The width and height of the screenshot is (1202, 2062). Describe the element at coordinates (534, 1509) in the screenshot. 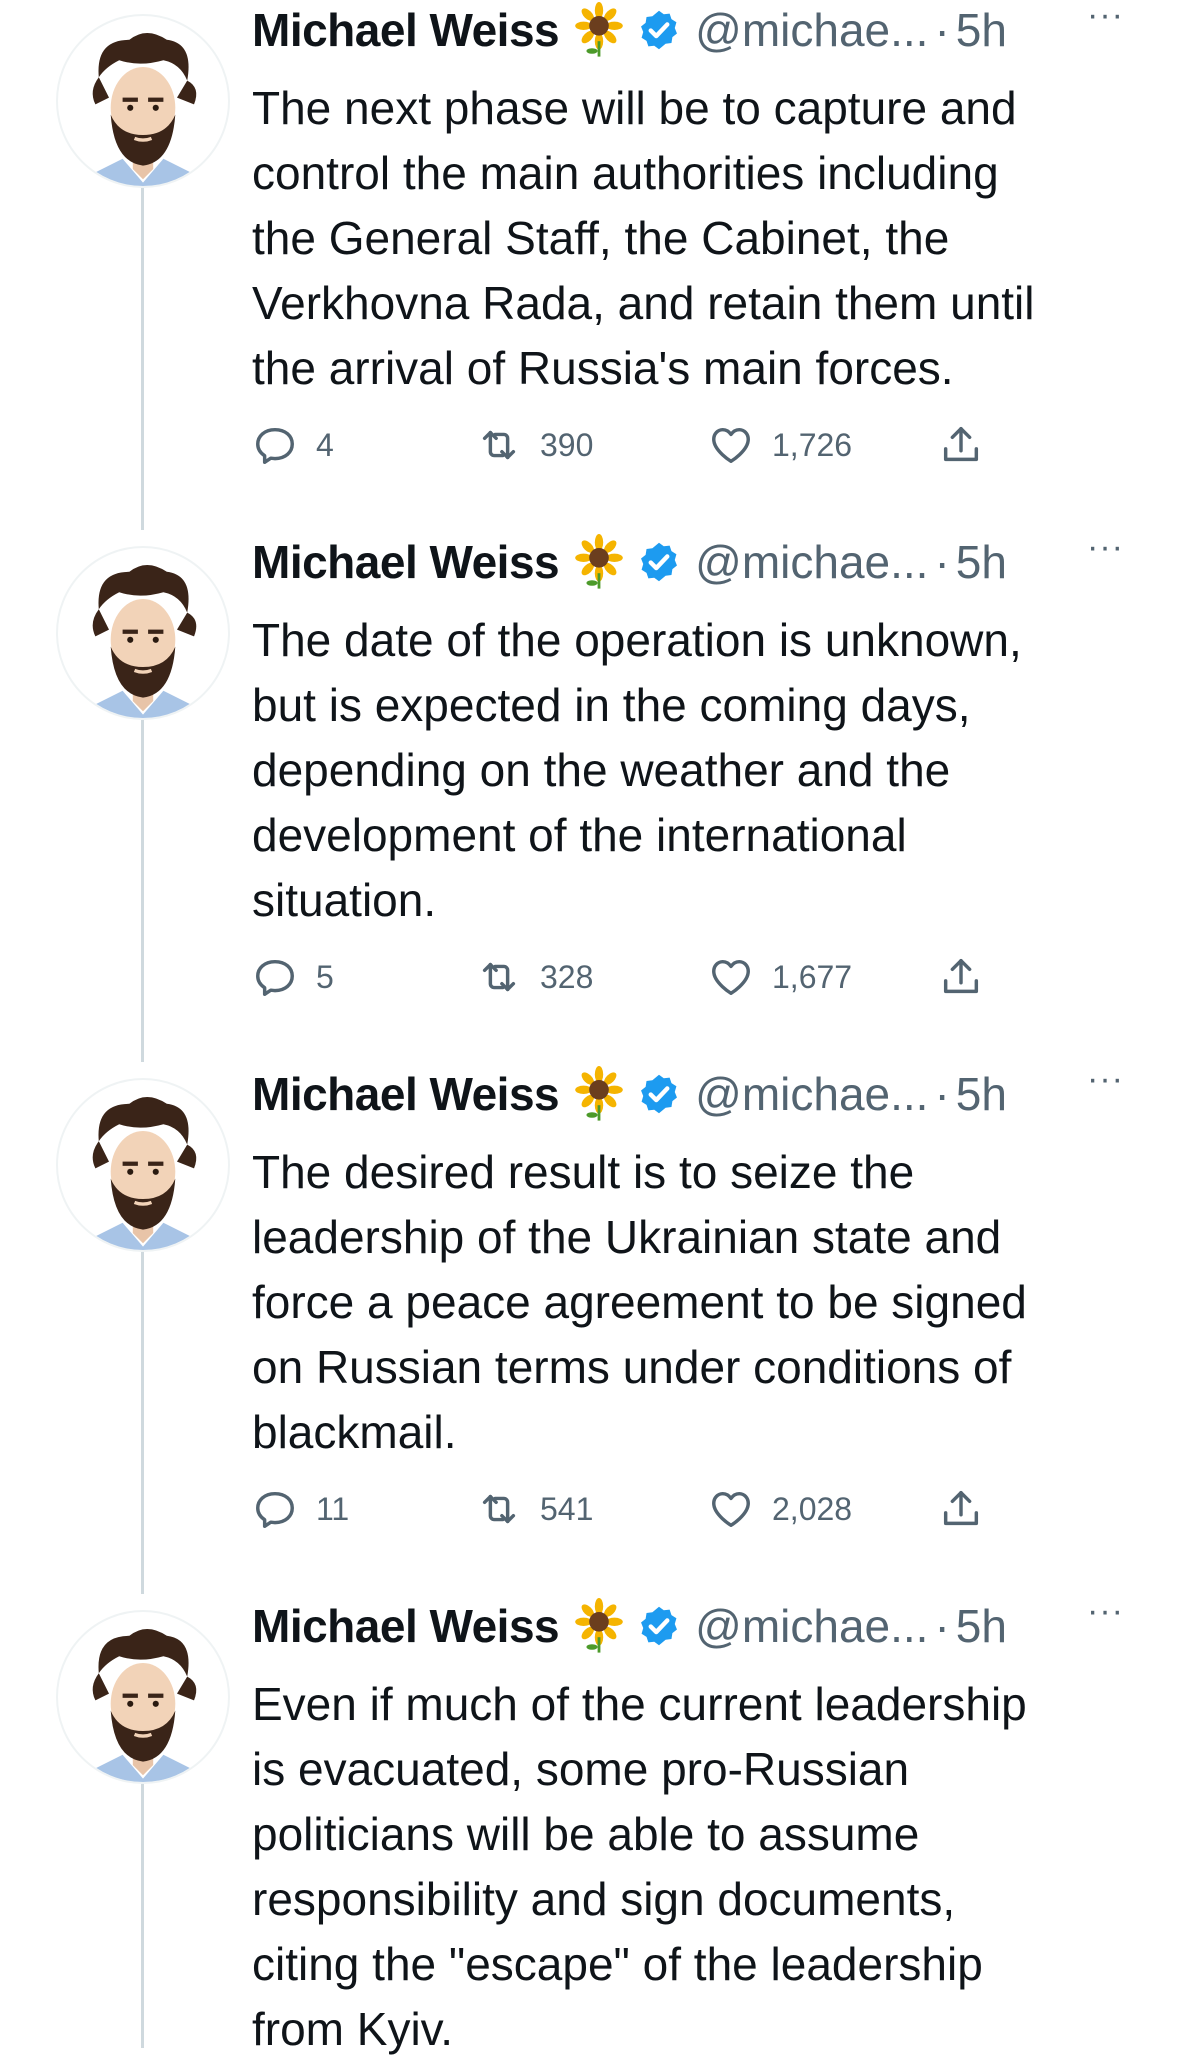

I see `retweet-button: 541` at that location.